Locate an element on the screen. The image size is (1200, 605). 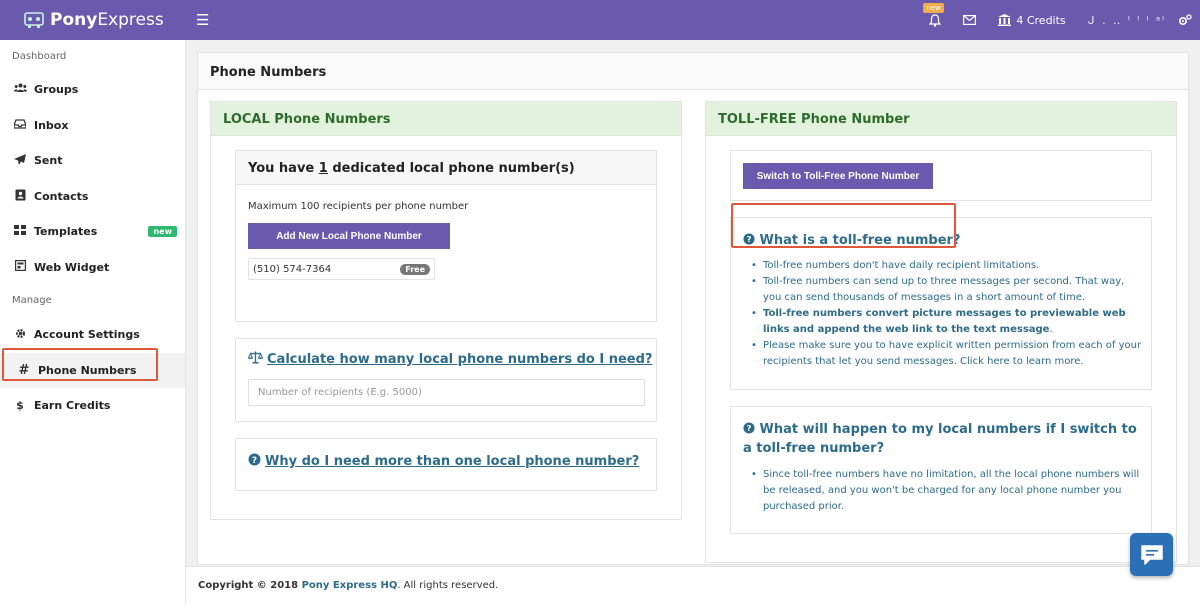
sidebar-section-dashboard: Dashboard is located at coordinates (39, 56).